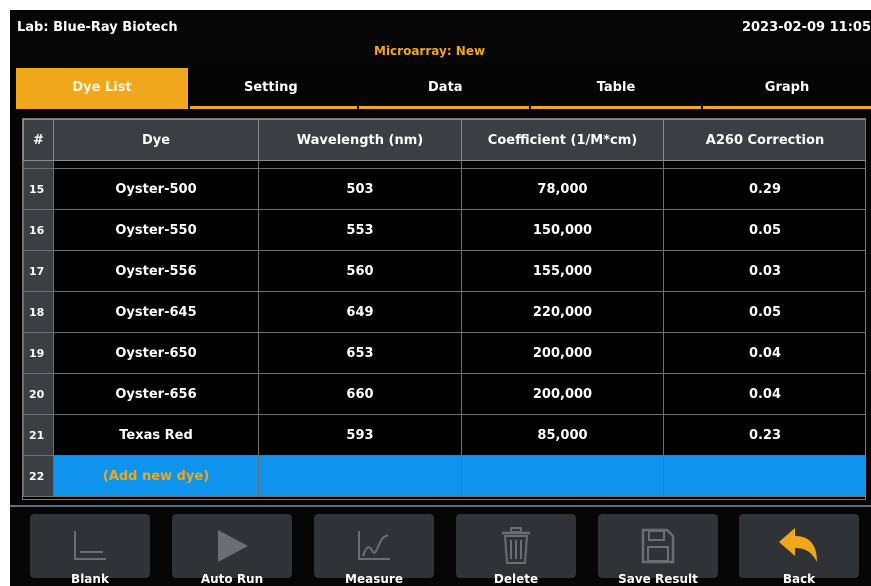  I want to click on row-number: 17, so click(38, 271).